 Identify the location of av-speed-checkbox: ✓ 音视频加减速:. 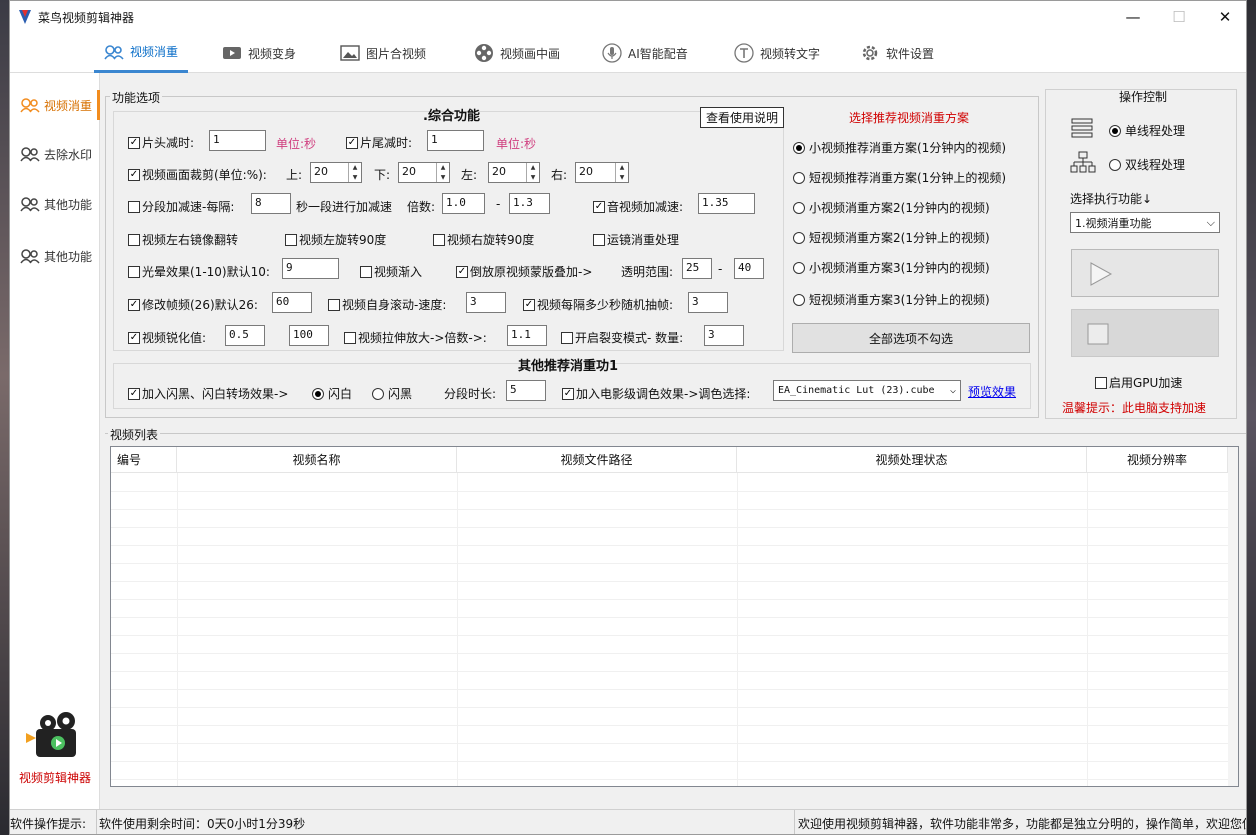
(638, 206).